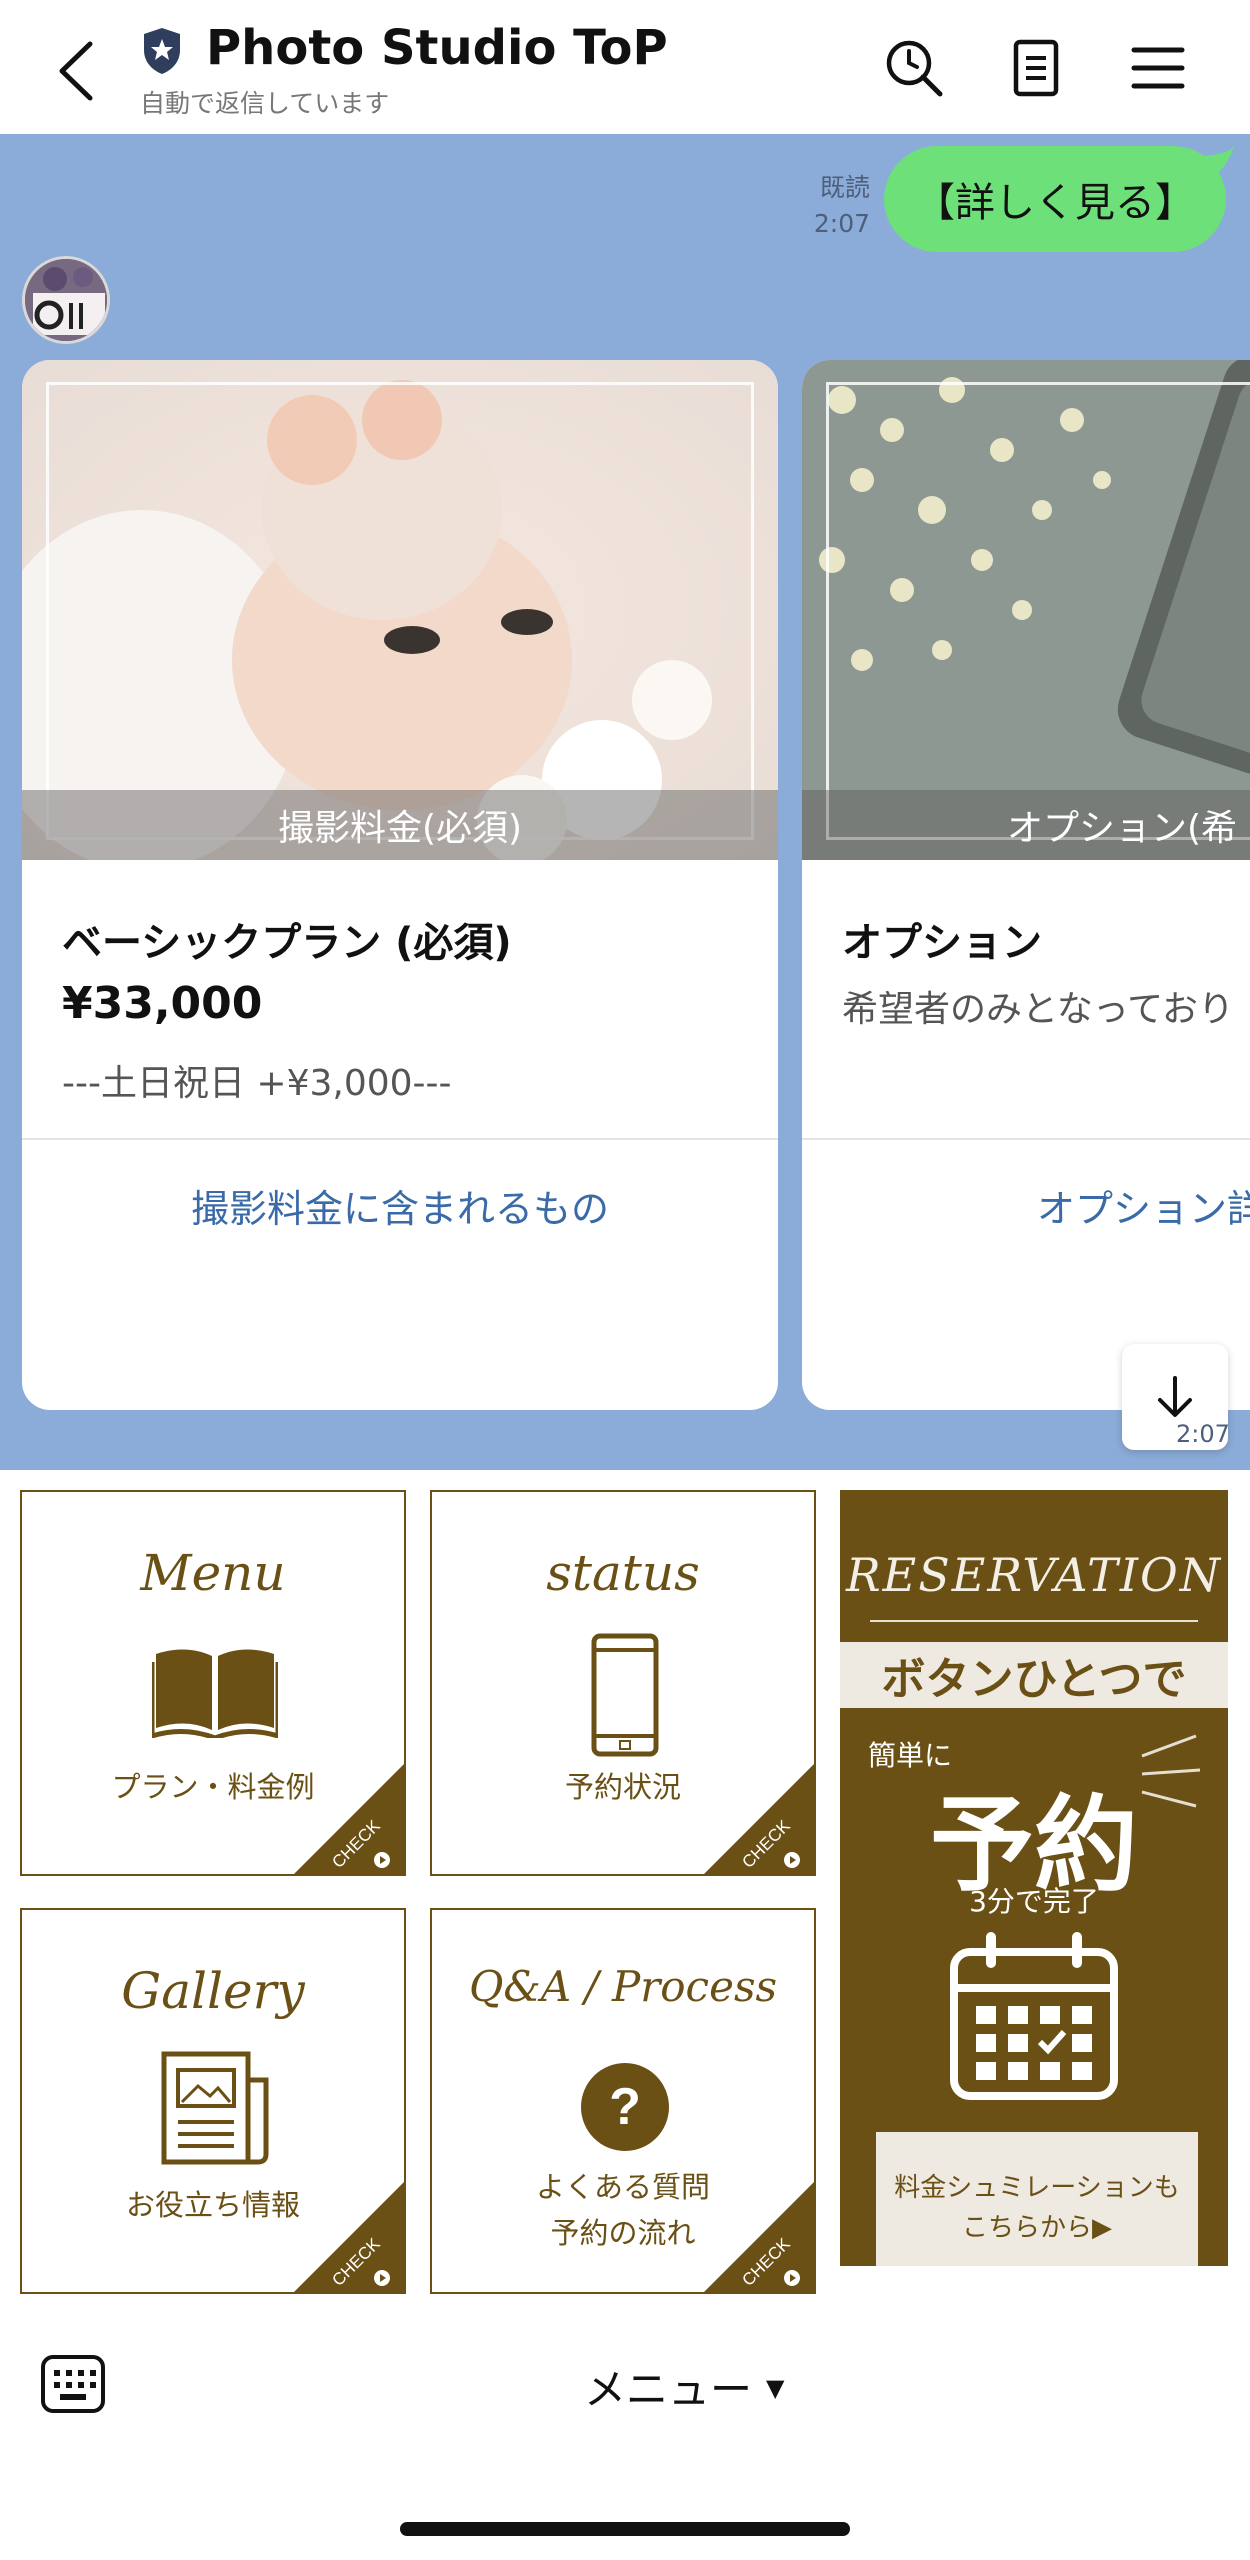 The image size is (1250, 2560). What do you see at coordinates (942, 943) in the screenshot?
I see `card-title: オプション` at bounding box center [942, 943].